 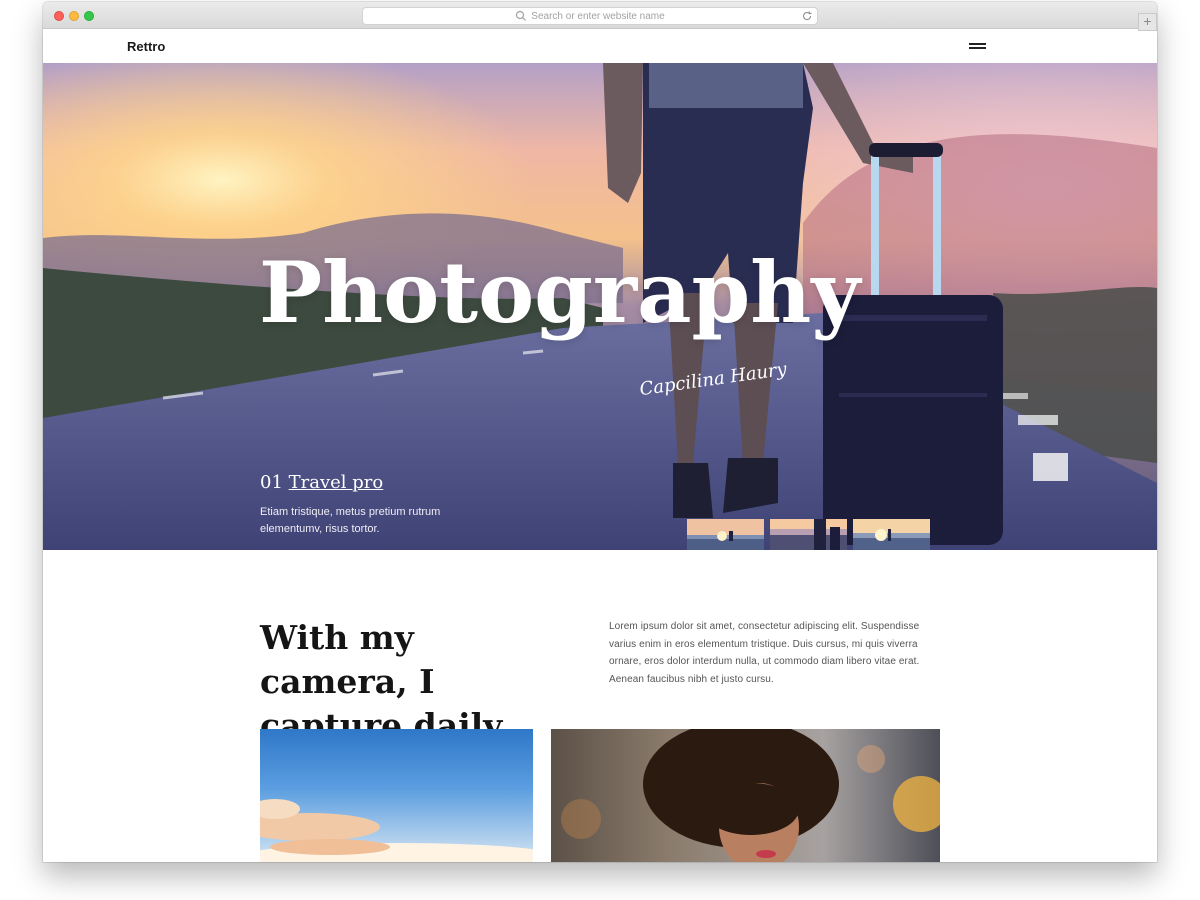 I want to click on slide-title-link: Travel pro, so click(x=336, y=482).